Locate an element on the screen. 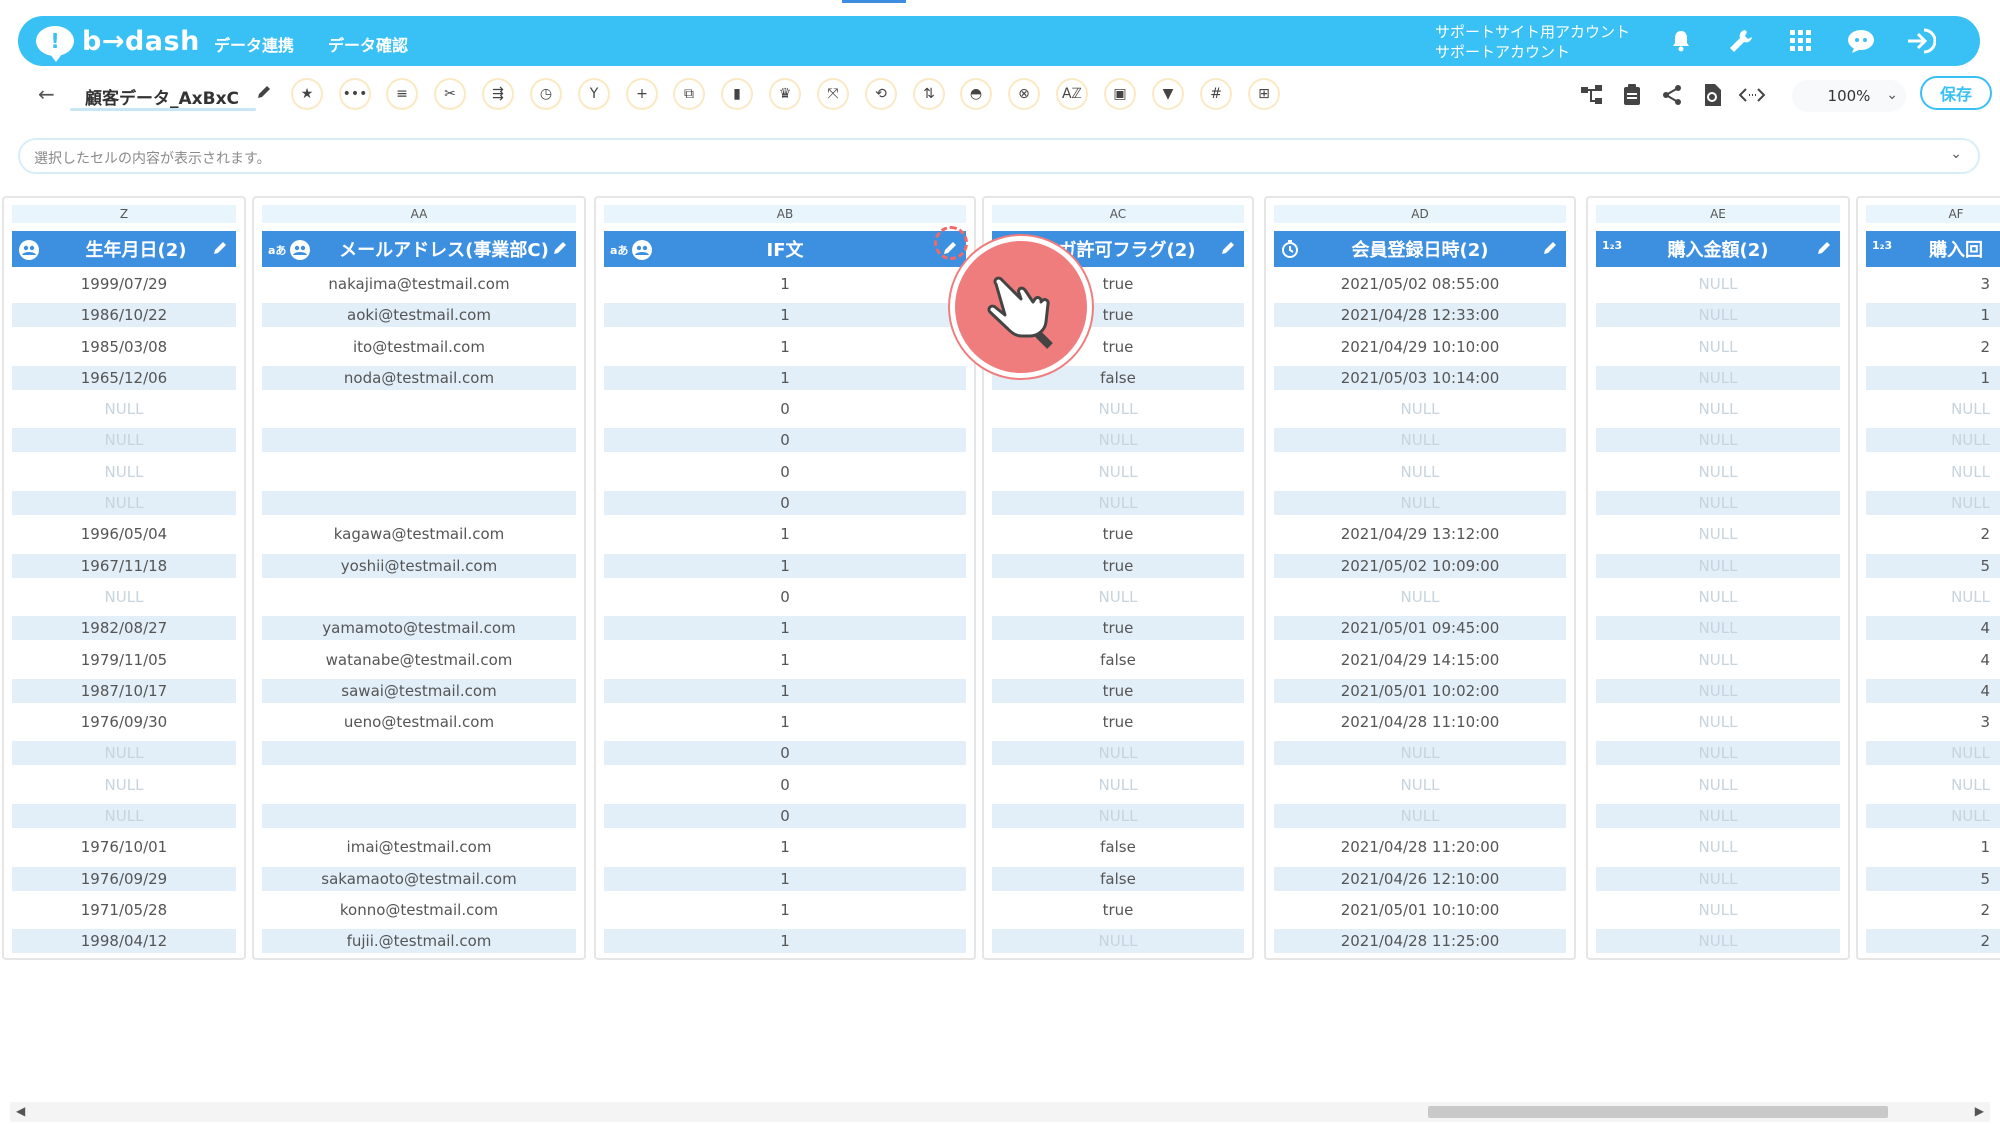 The width and height of the screenshot is (2000, 1125). nav-data-check: データ確認 is located at coordinates (368, 44).